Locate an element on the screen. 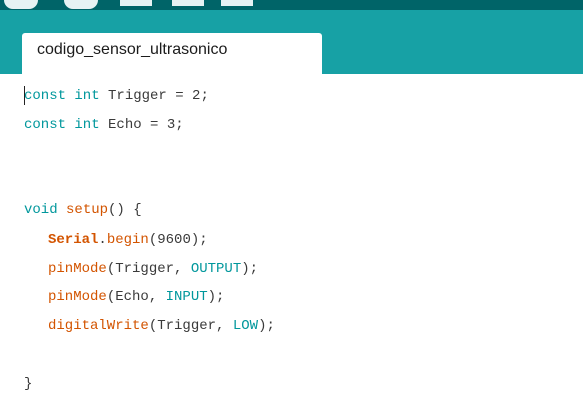 This screenshot has width=583, height=394. verify-button is located at coordinates (21, 4).